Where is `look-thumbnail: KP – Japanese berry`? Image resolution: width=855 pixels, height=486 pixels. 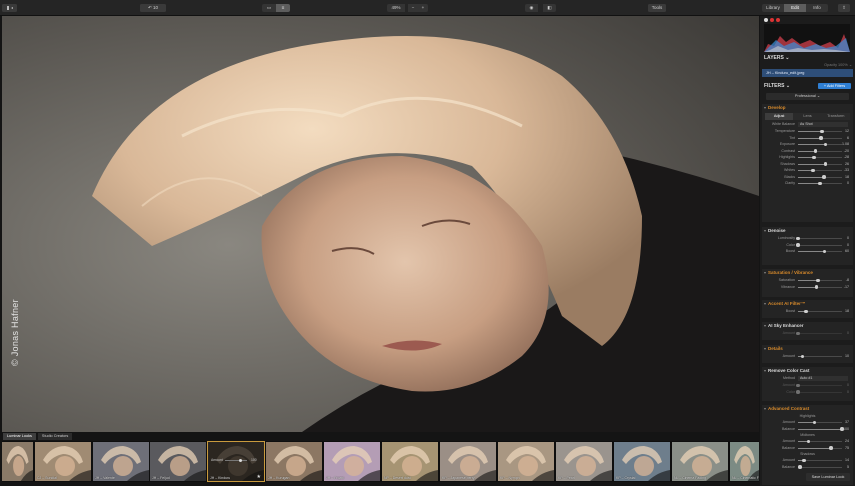 look-thumbnail: KP – Japanese berry is located at coordinates (468, 461).